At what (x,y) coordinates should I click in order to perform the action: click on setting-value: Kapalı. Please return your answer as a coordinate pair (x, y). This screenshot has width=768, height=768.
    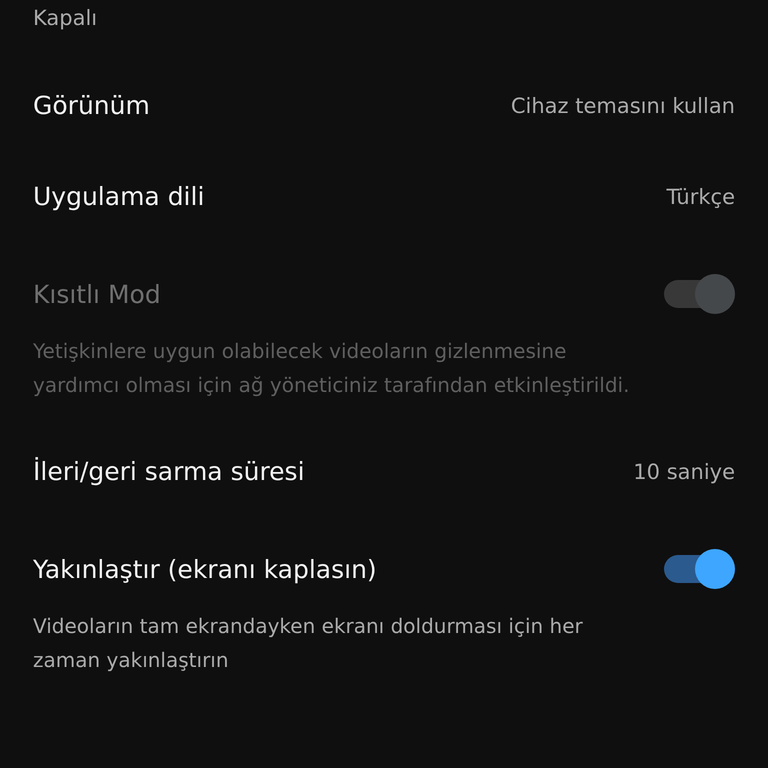
    Looking at the image, I should click on (65, 18).